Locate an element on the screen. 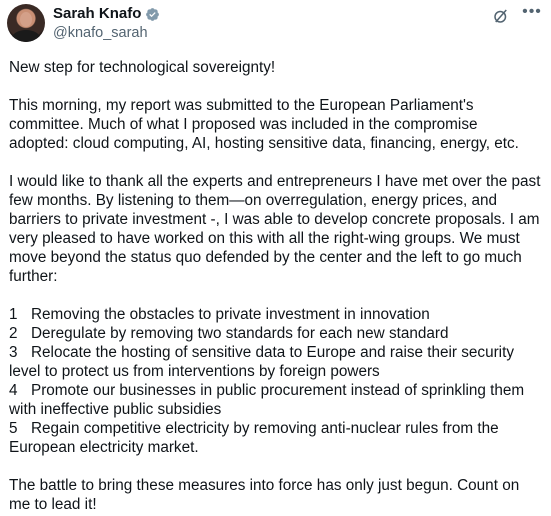 The height and width of the screenshot is (516, 551). avatar-shoulders is located at coordinates (26, 36).